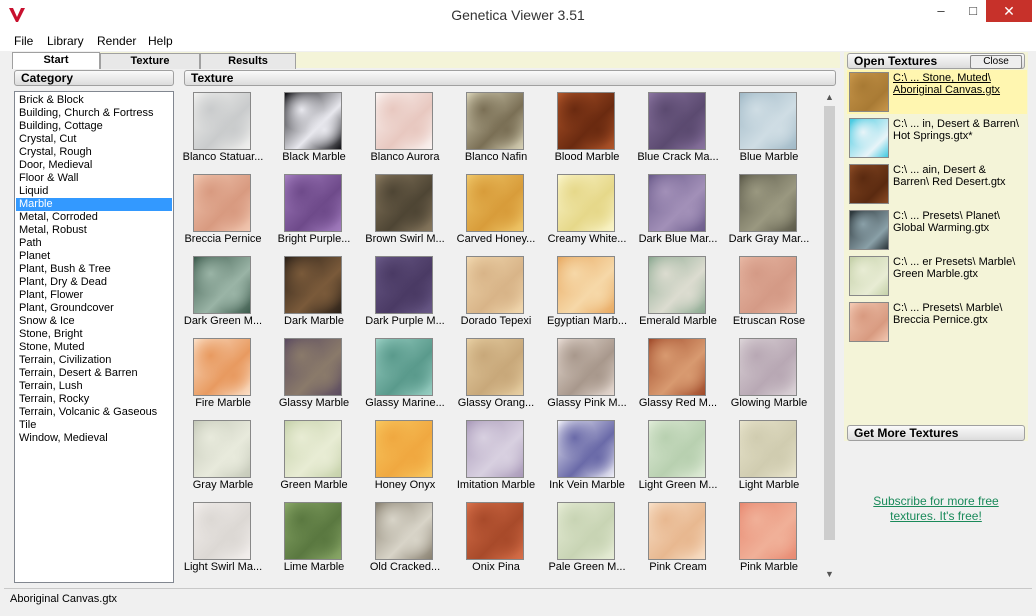  I want to click on scroll-up-icon: ▲, so click(829, 97).